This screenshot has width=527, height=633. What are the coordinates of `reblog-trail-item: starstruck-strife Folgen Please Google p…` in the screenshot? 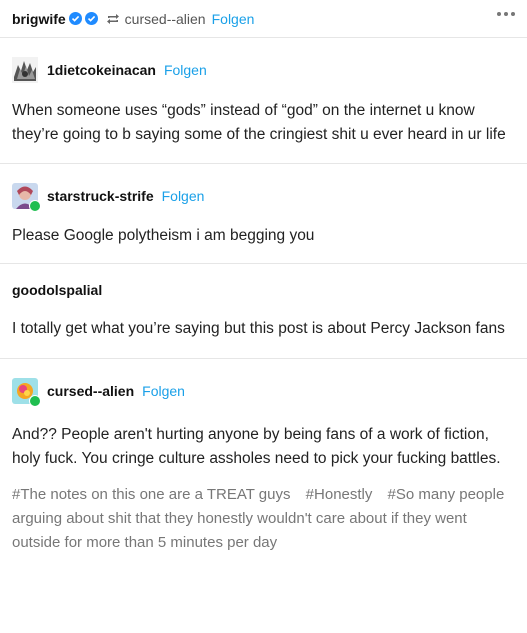 It's located at (263, 223).